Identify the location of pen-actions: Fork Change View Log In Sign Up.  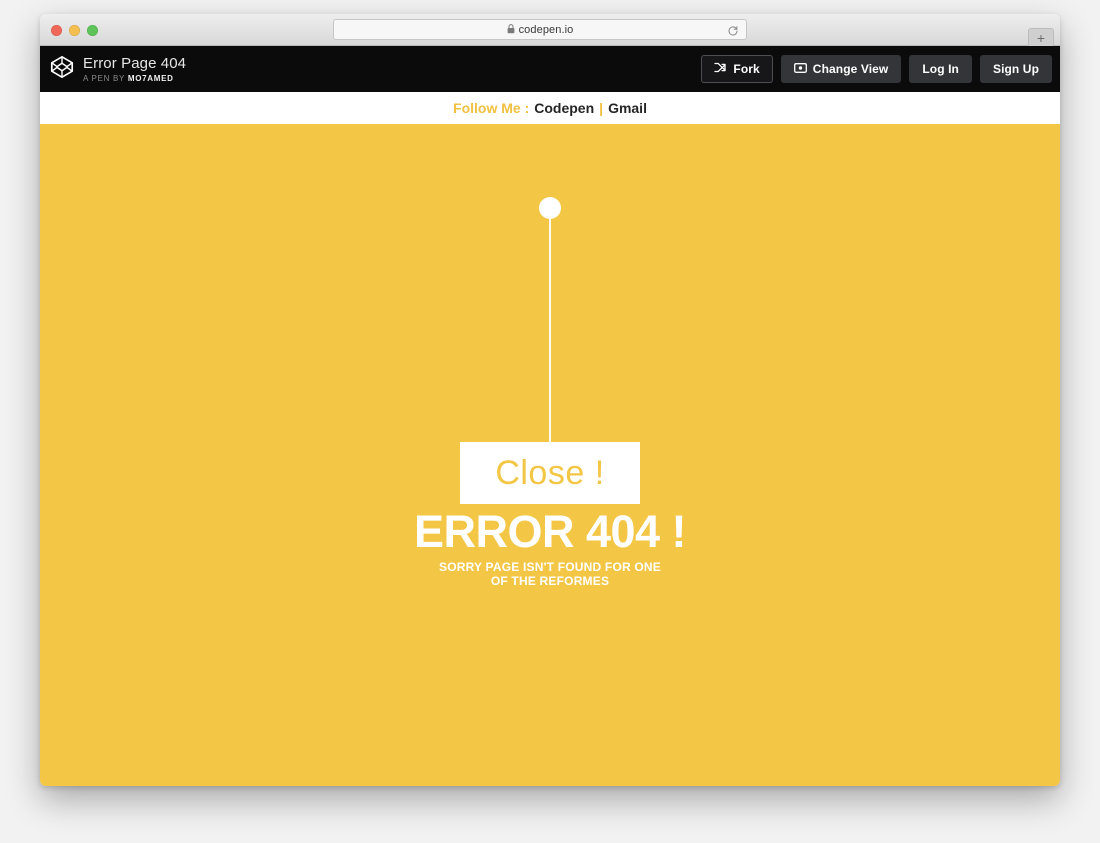
(876, 69).